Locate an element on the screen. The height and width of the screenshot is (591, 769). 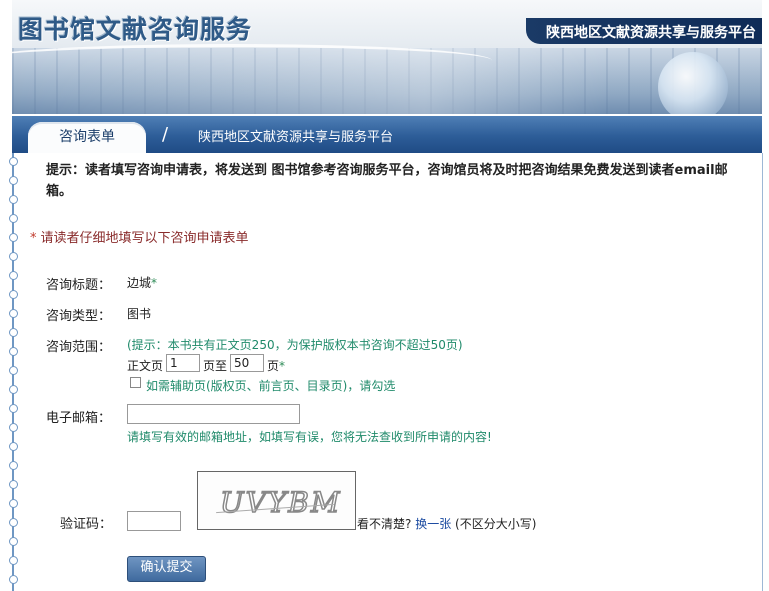
page-to-input is located at coordinates (247, 363).